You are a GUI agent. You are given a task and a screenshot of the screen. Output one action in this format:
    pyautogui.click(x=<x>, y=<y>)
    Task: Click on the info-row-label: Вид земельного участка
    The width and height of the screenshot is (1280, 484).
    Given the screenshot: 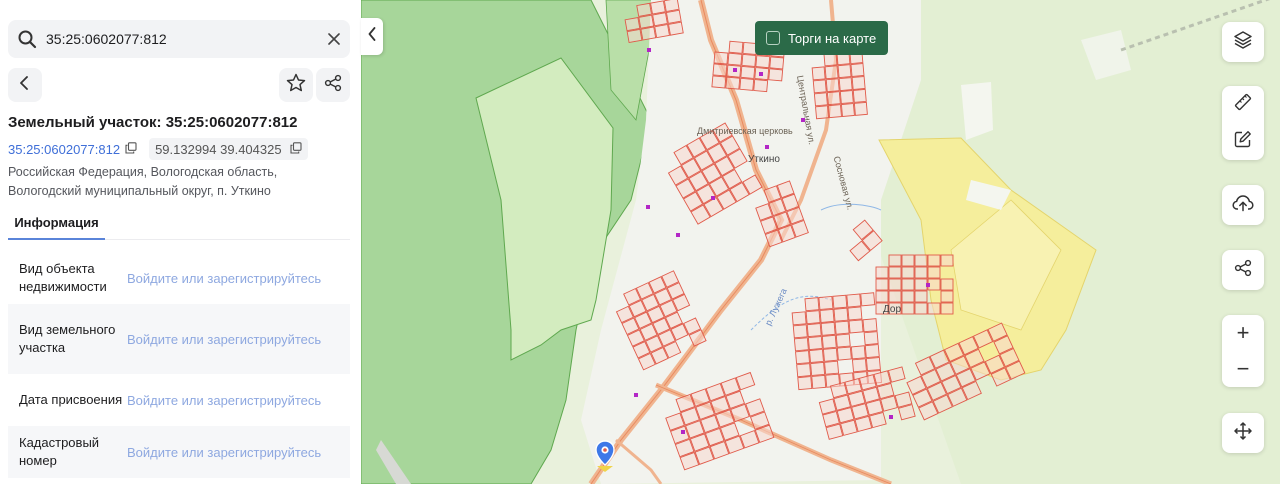 What is the action you would take?
    pyautogui.click(x=67, y=338)
    